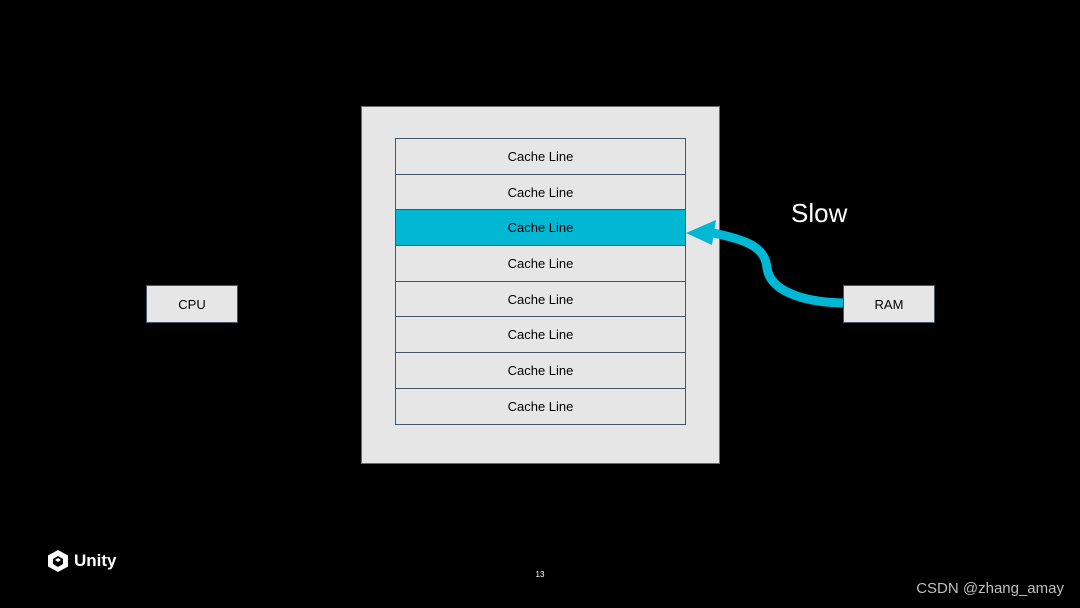 This screenshot has height=608, width=1080. What do you see at coordinates (95, 560) in the screenshot?
I see `unity-logo-text: Unity` at bounding box center [95, 560].